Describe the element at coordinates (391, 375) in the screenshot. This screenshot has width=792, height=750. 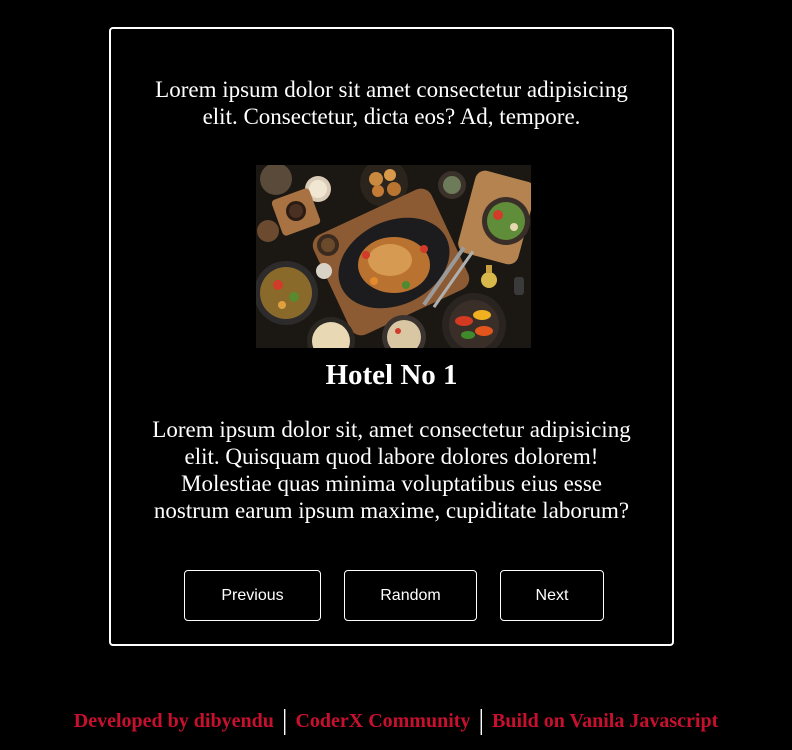
I see `hotel-title: Hotel No 1` at that location.